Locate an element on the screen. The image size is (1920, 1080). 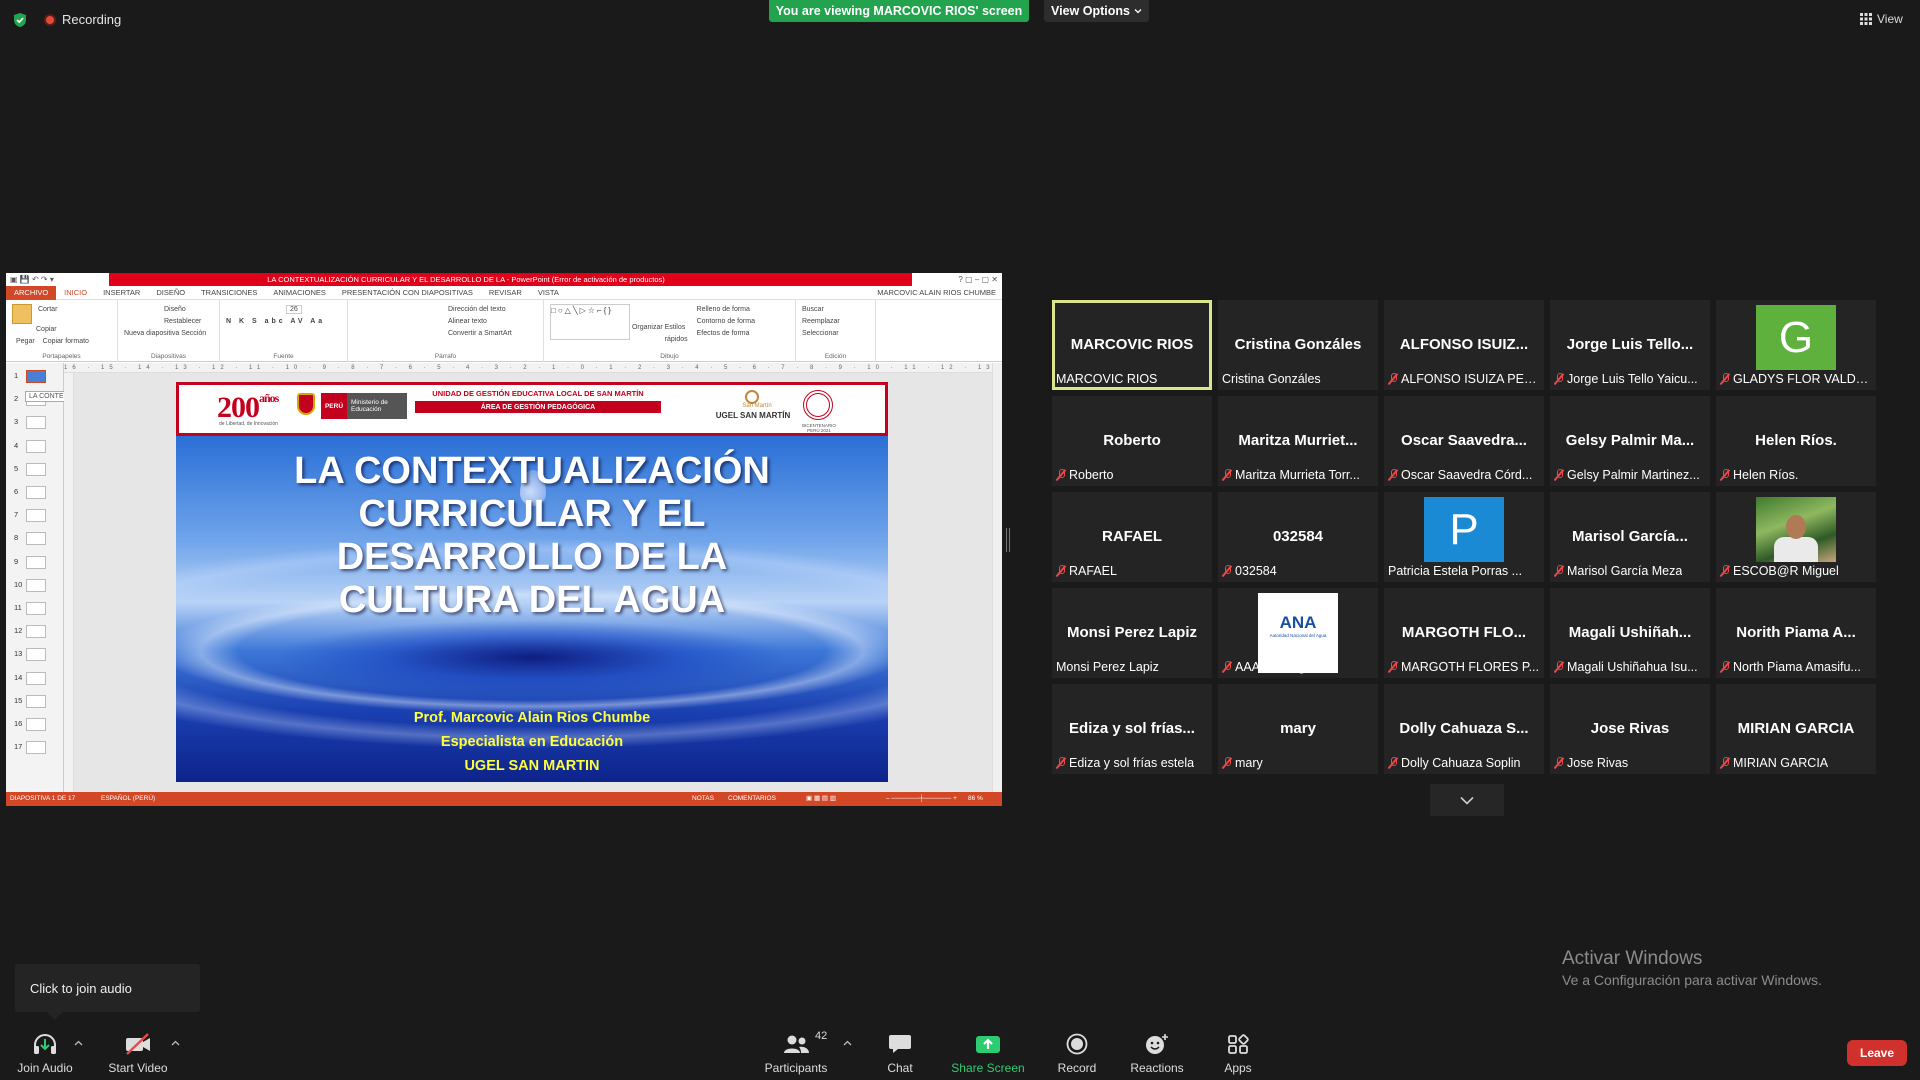
shapes-gallery: □○△╲▷☆⌐{} is located at coordinates (590, 322).